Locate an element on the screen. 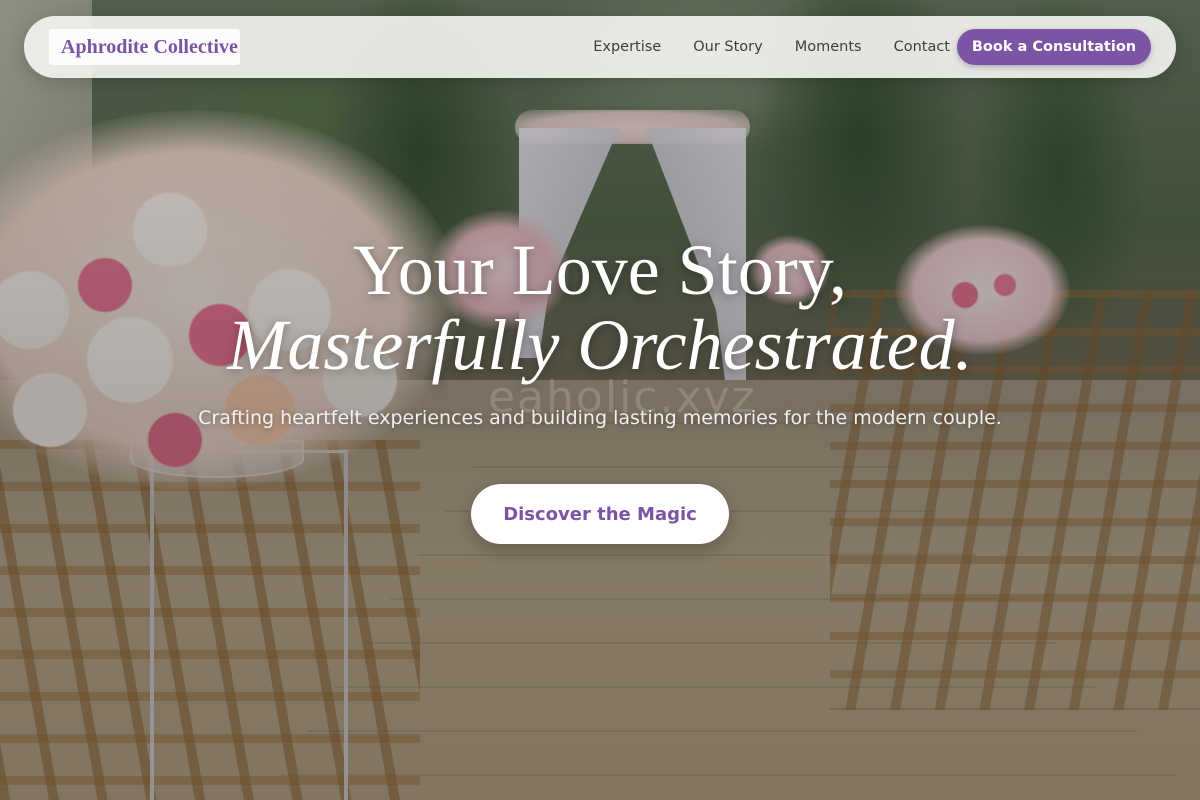 Image resolution: width=1200 pixels, height=800 pixels. nav-link-moments: Moments is located at coordinates (828, 47).